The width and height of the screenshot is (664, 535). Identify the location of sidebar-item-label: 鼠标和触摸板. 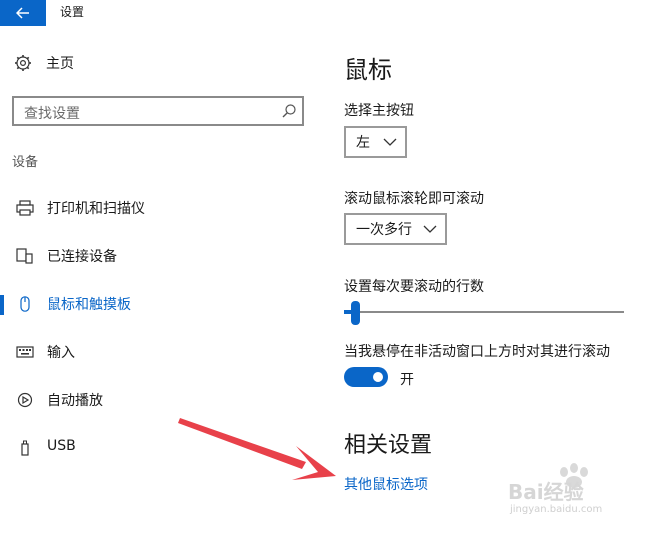
(89, 305).